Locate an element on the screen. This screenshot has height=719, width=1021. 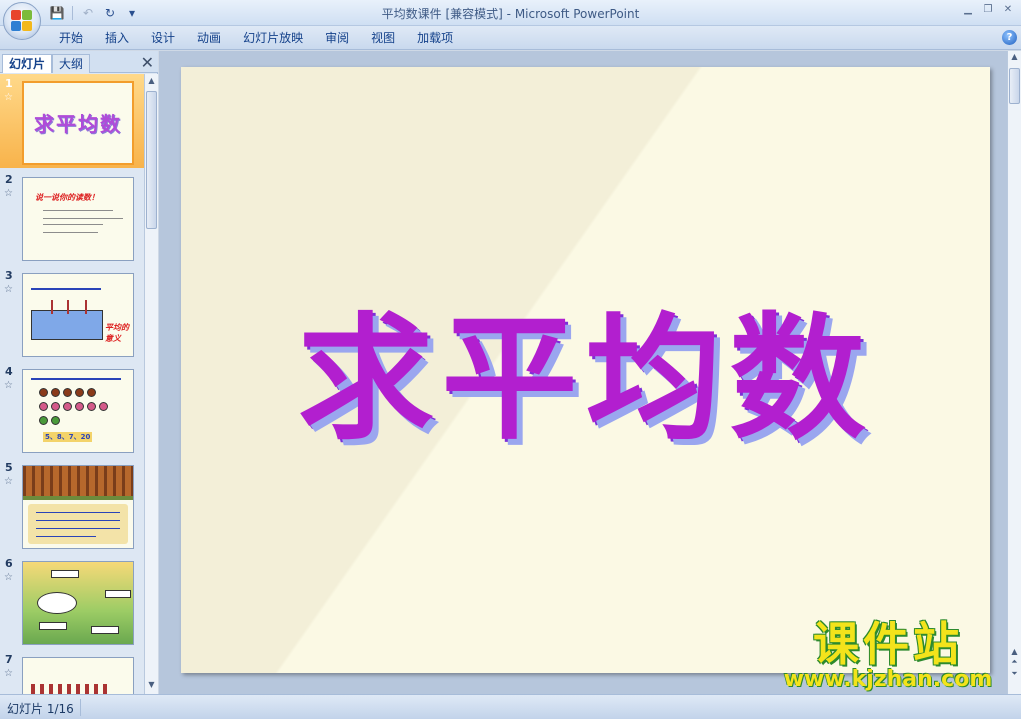
thumbnail-heading: 说一说你的读数！ is located at coordinates (67, 197).